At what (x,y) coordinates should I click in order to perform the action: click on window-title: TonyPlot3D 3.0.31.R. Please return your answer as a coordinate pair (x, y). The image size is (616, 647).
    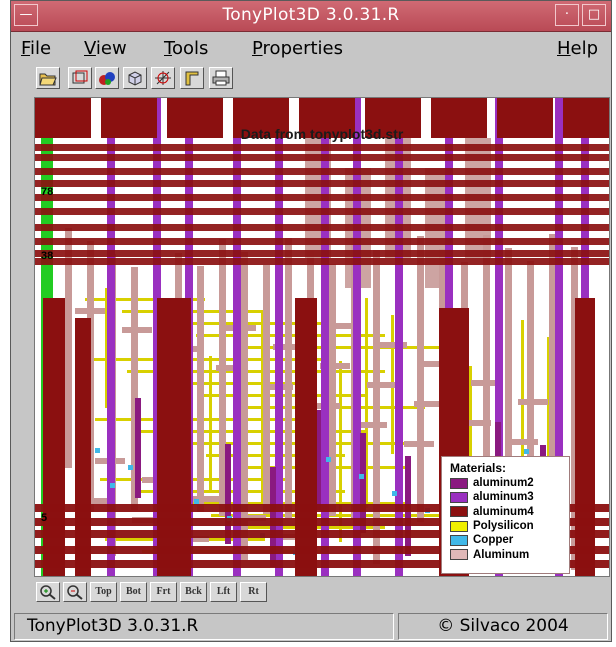
    Looking at the image, I should click on (311, 15).